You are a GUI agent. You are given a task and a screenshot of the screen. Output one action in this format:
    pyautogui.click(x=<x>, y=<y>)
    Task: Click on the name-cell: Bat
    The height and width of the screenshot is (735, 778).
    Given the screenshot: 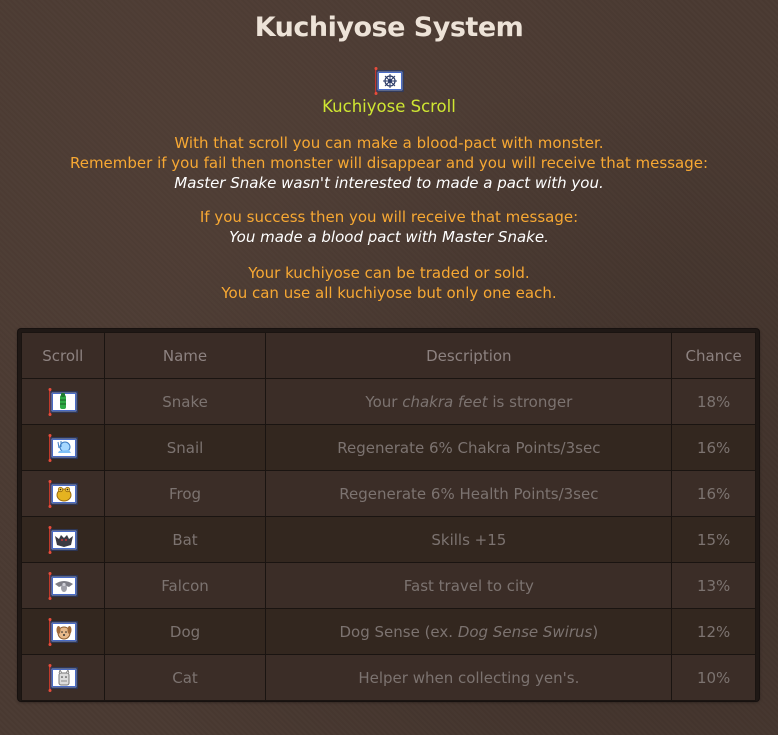 What is the action you would take?
    pyautogui.click(x=185, y=539)
    